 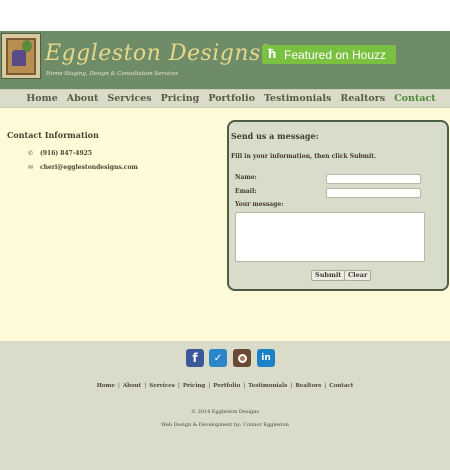 What do you see at coordinates (31, 167) in the screenshot?
I see `email-icon: ✉` at bounding box center [31, 167].